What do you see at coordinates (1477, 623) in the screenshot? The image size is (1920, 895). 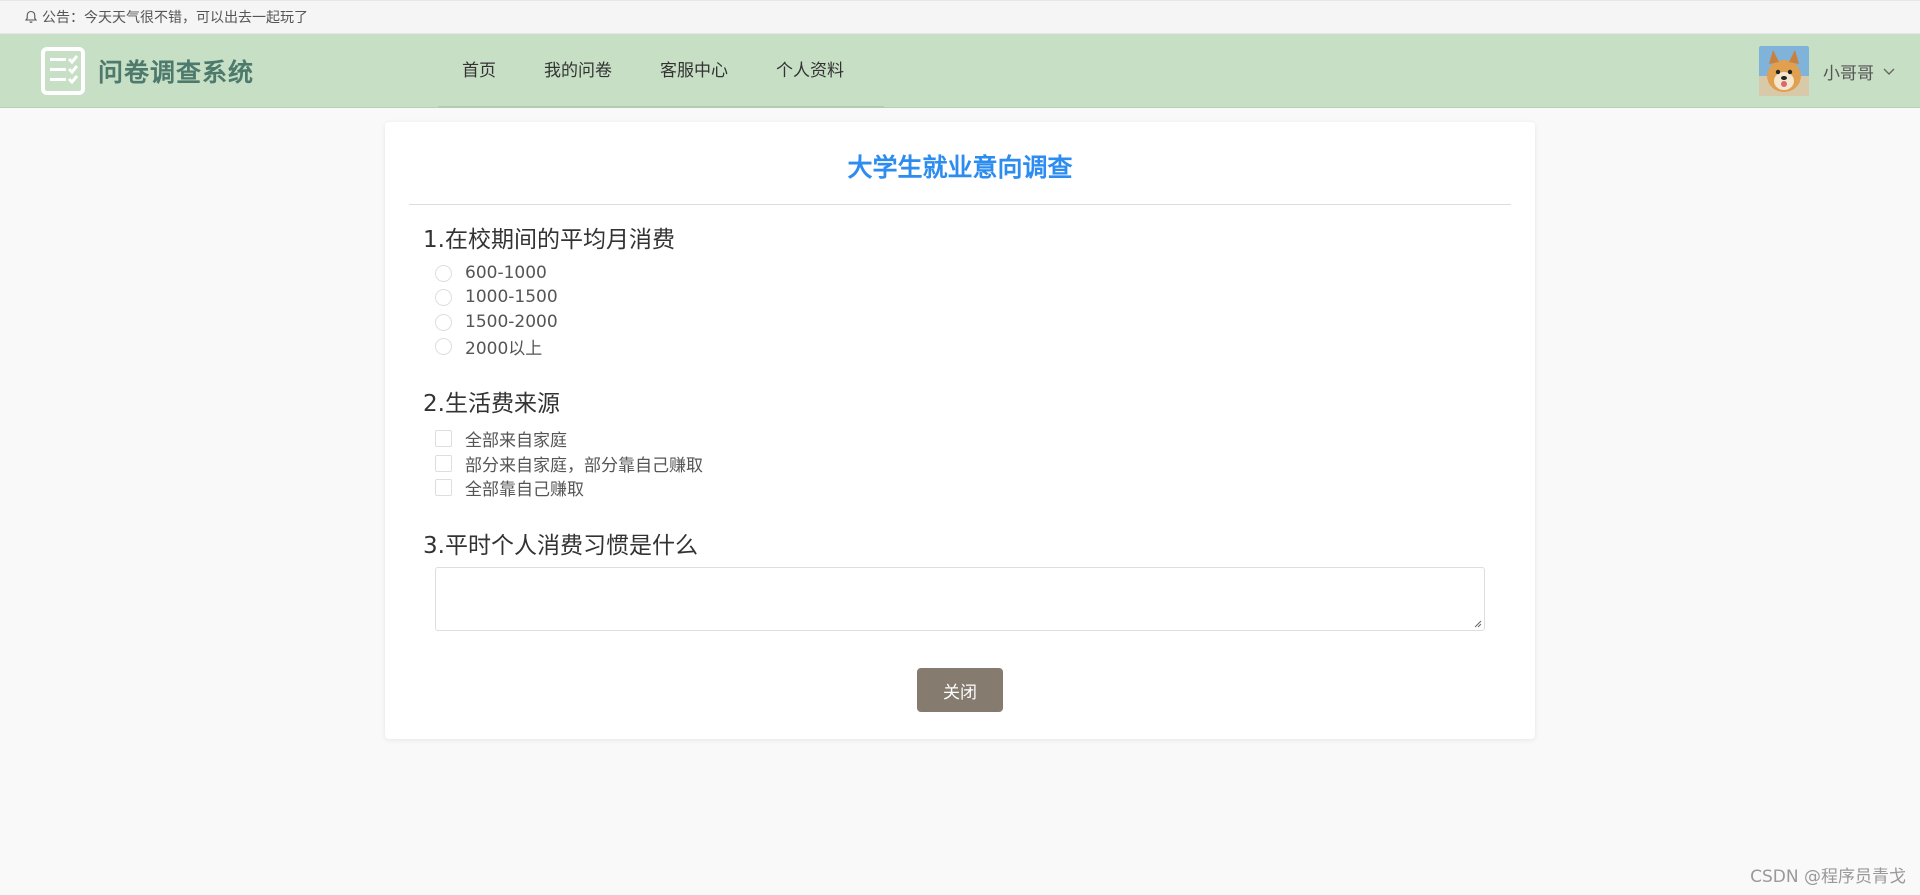 I see `resize-grip-icon` at bounding box center [1477, 623].